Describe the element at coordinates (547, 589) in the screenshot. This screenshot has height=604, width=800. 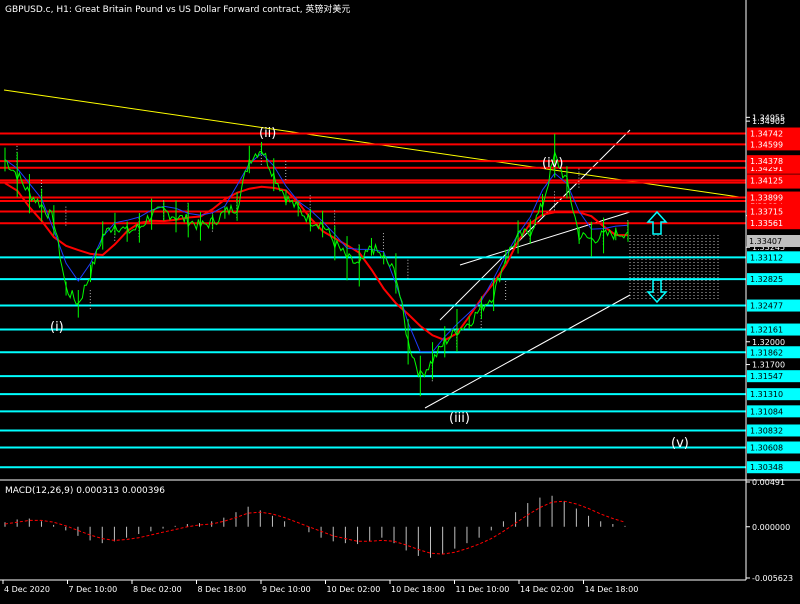
I see `time-tick-label: 14 Dec 02:00` at that location.